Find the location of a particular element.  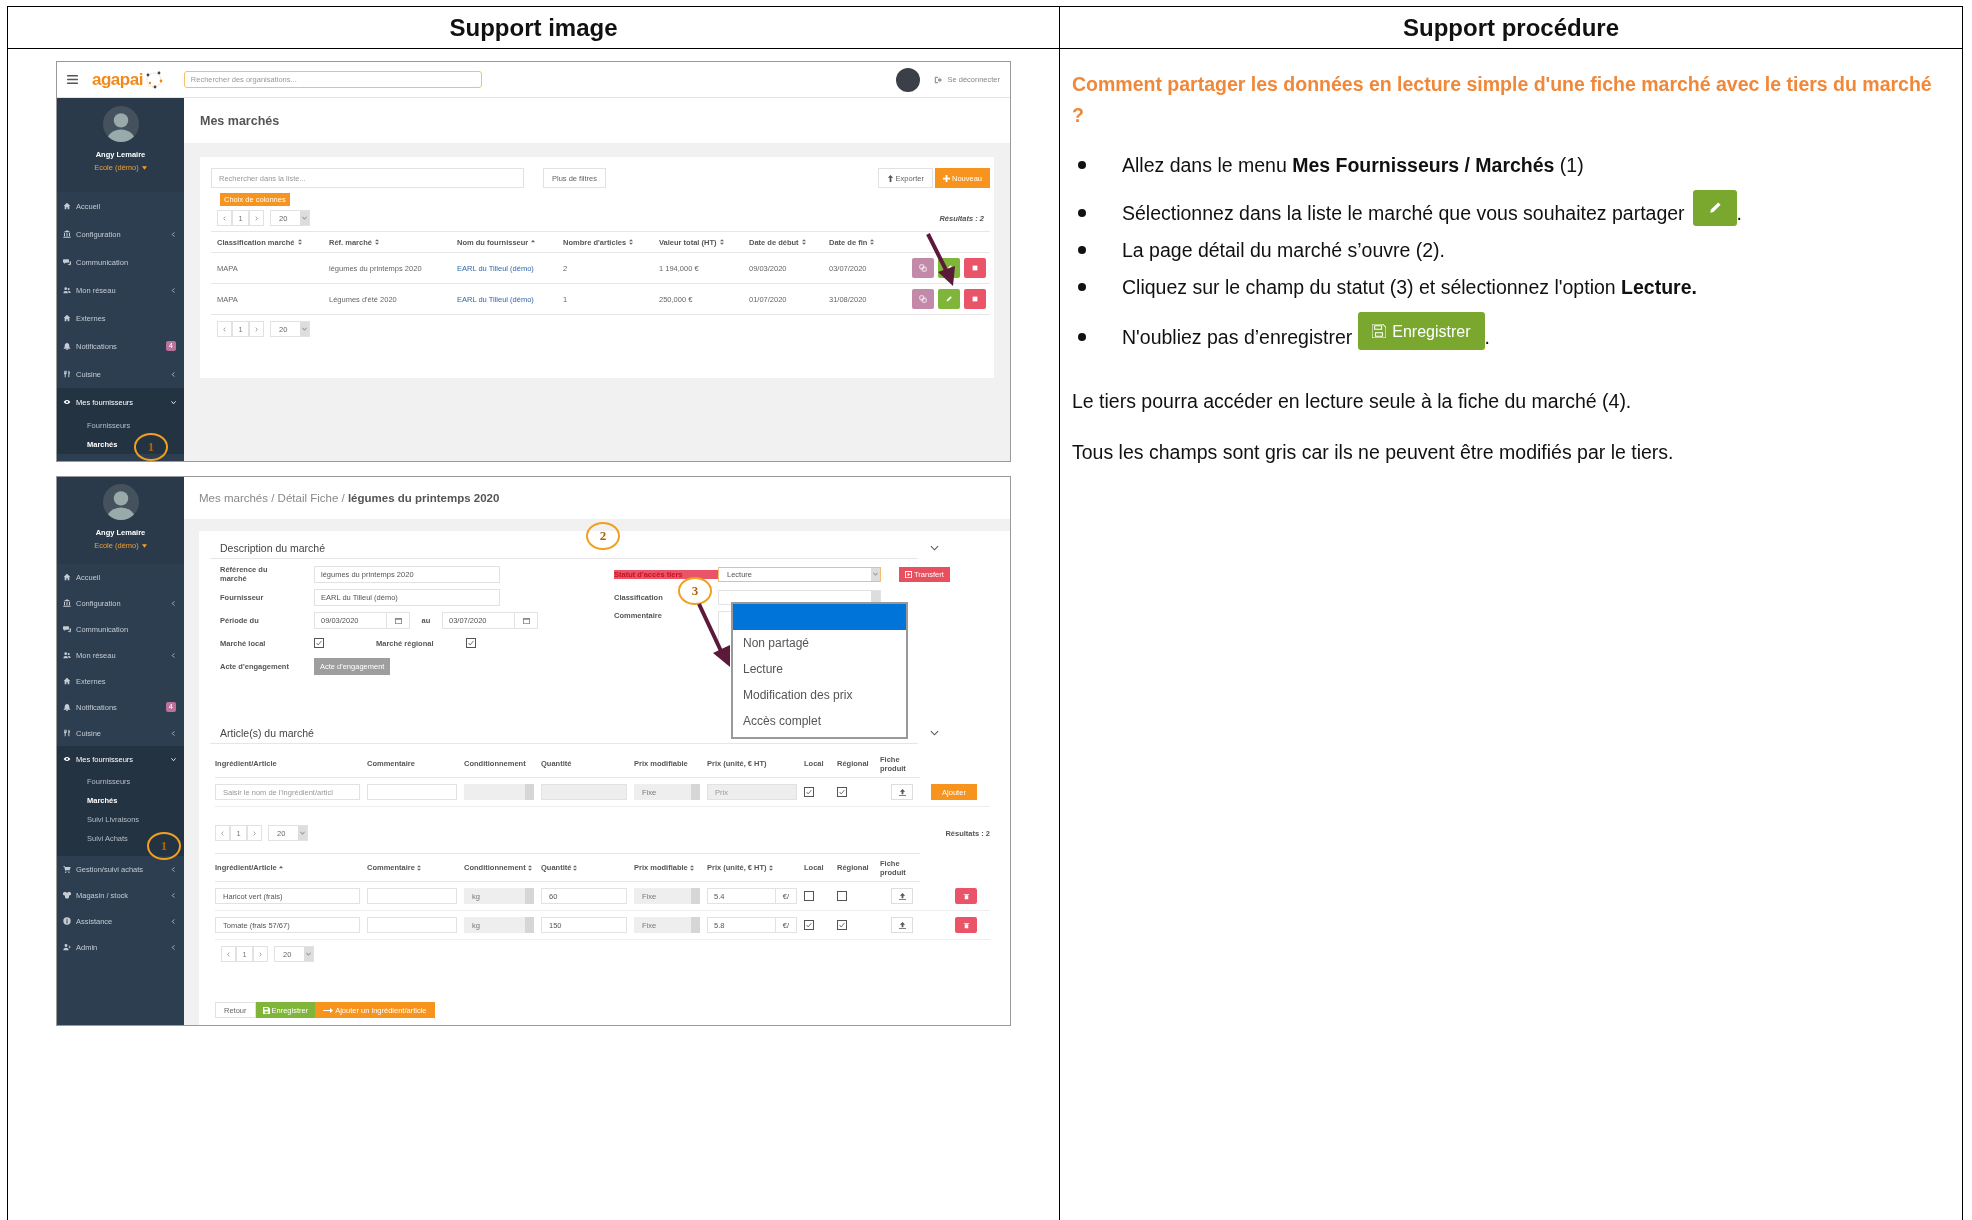

save-button-image: Enregistrer is located at coordinates (1421, 331).